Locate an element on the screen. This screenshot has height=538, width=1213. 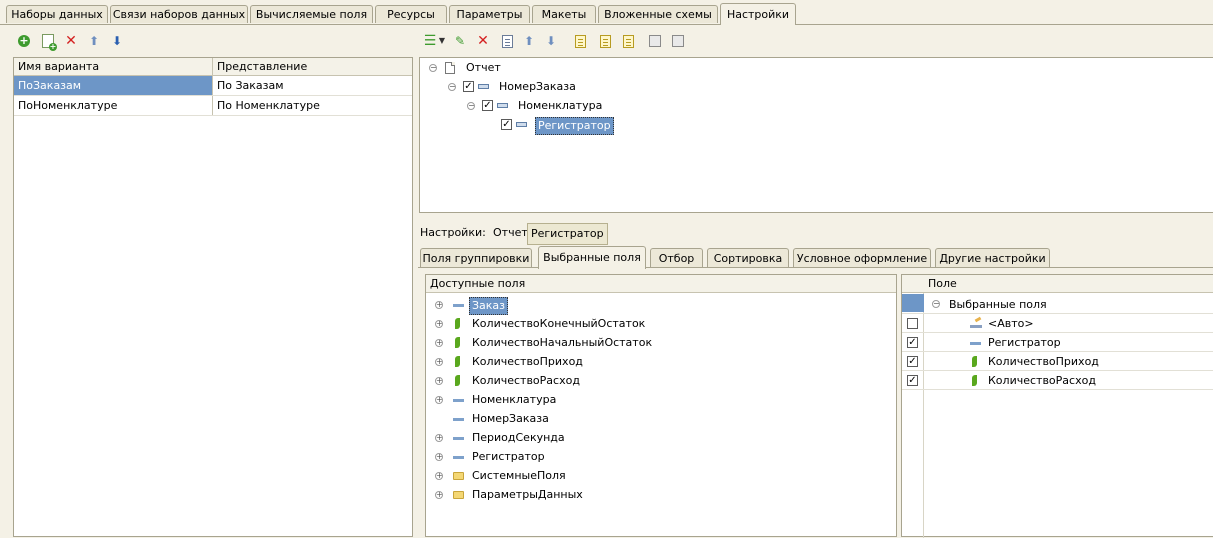
settings-path-registrar: Регистратор is located at coordinates (567, 234).